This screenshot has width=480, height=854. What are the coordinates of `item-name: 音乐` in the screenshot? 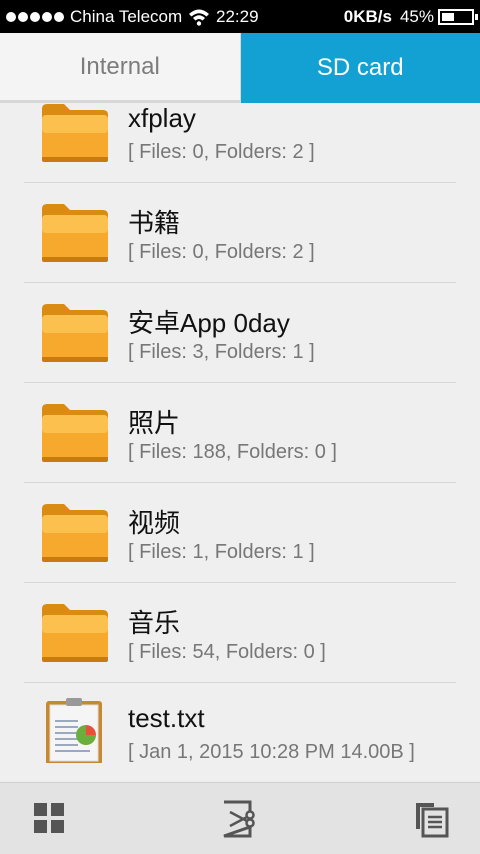 It's located at (154, 623).